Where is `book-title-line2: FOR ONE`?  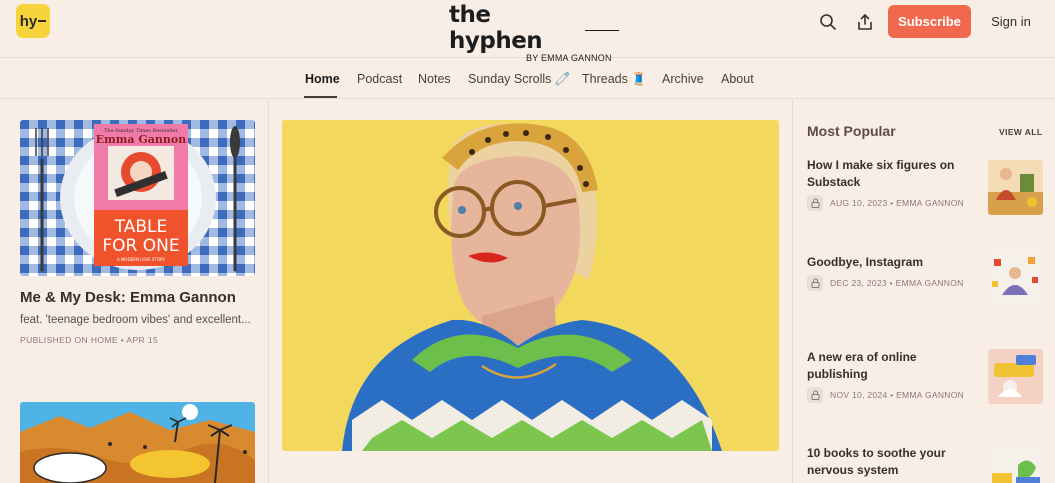 book-title-line2: FOR ONE is located at coordinates (140, 246).